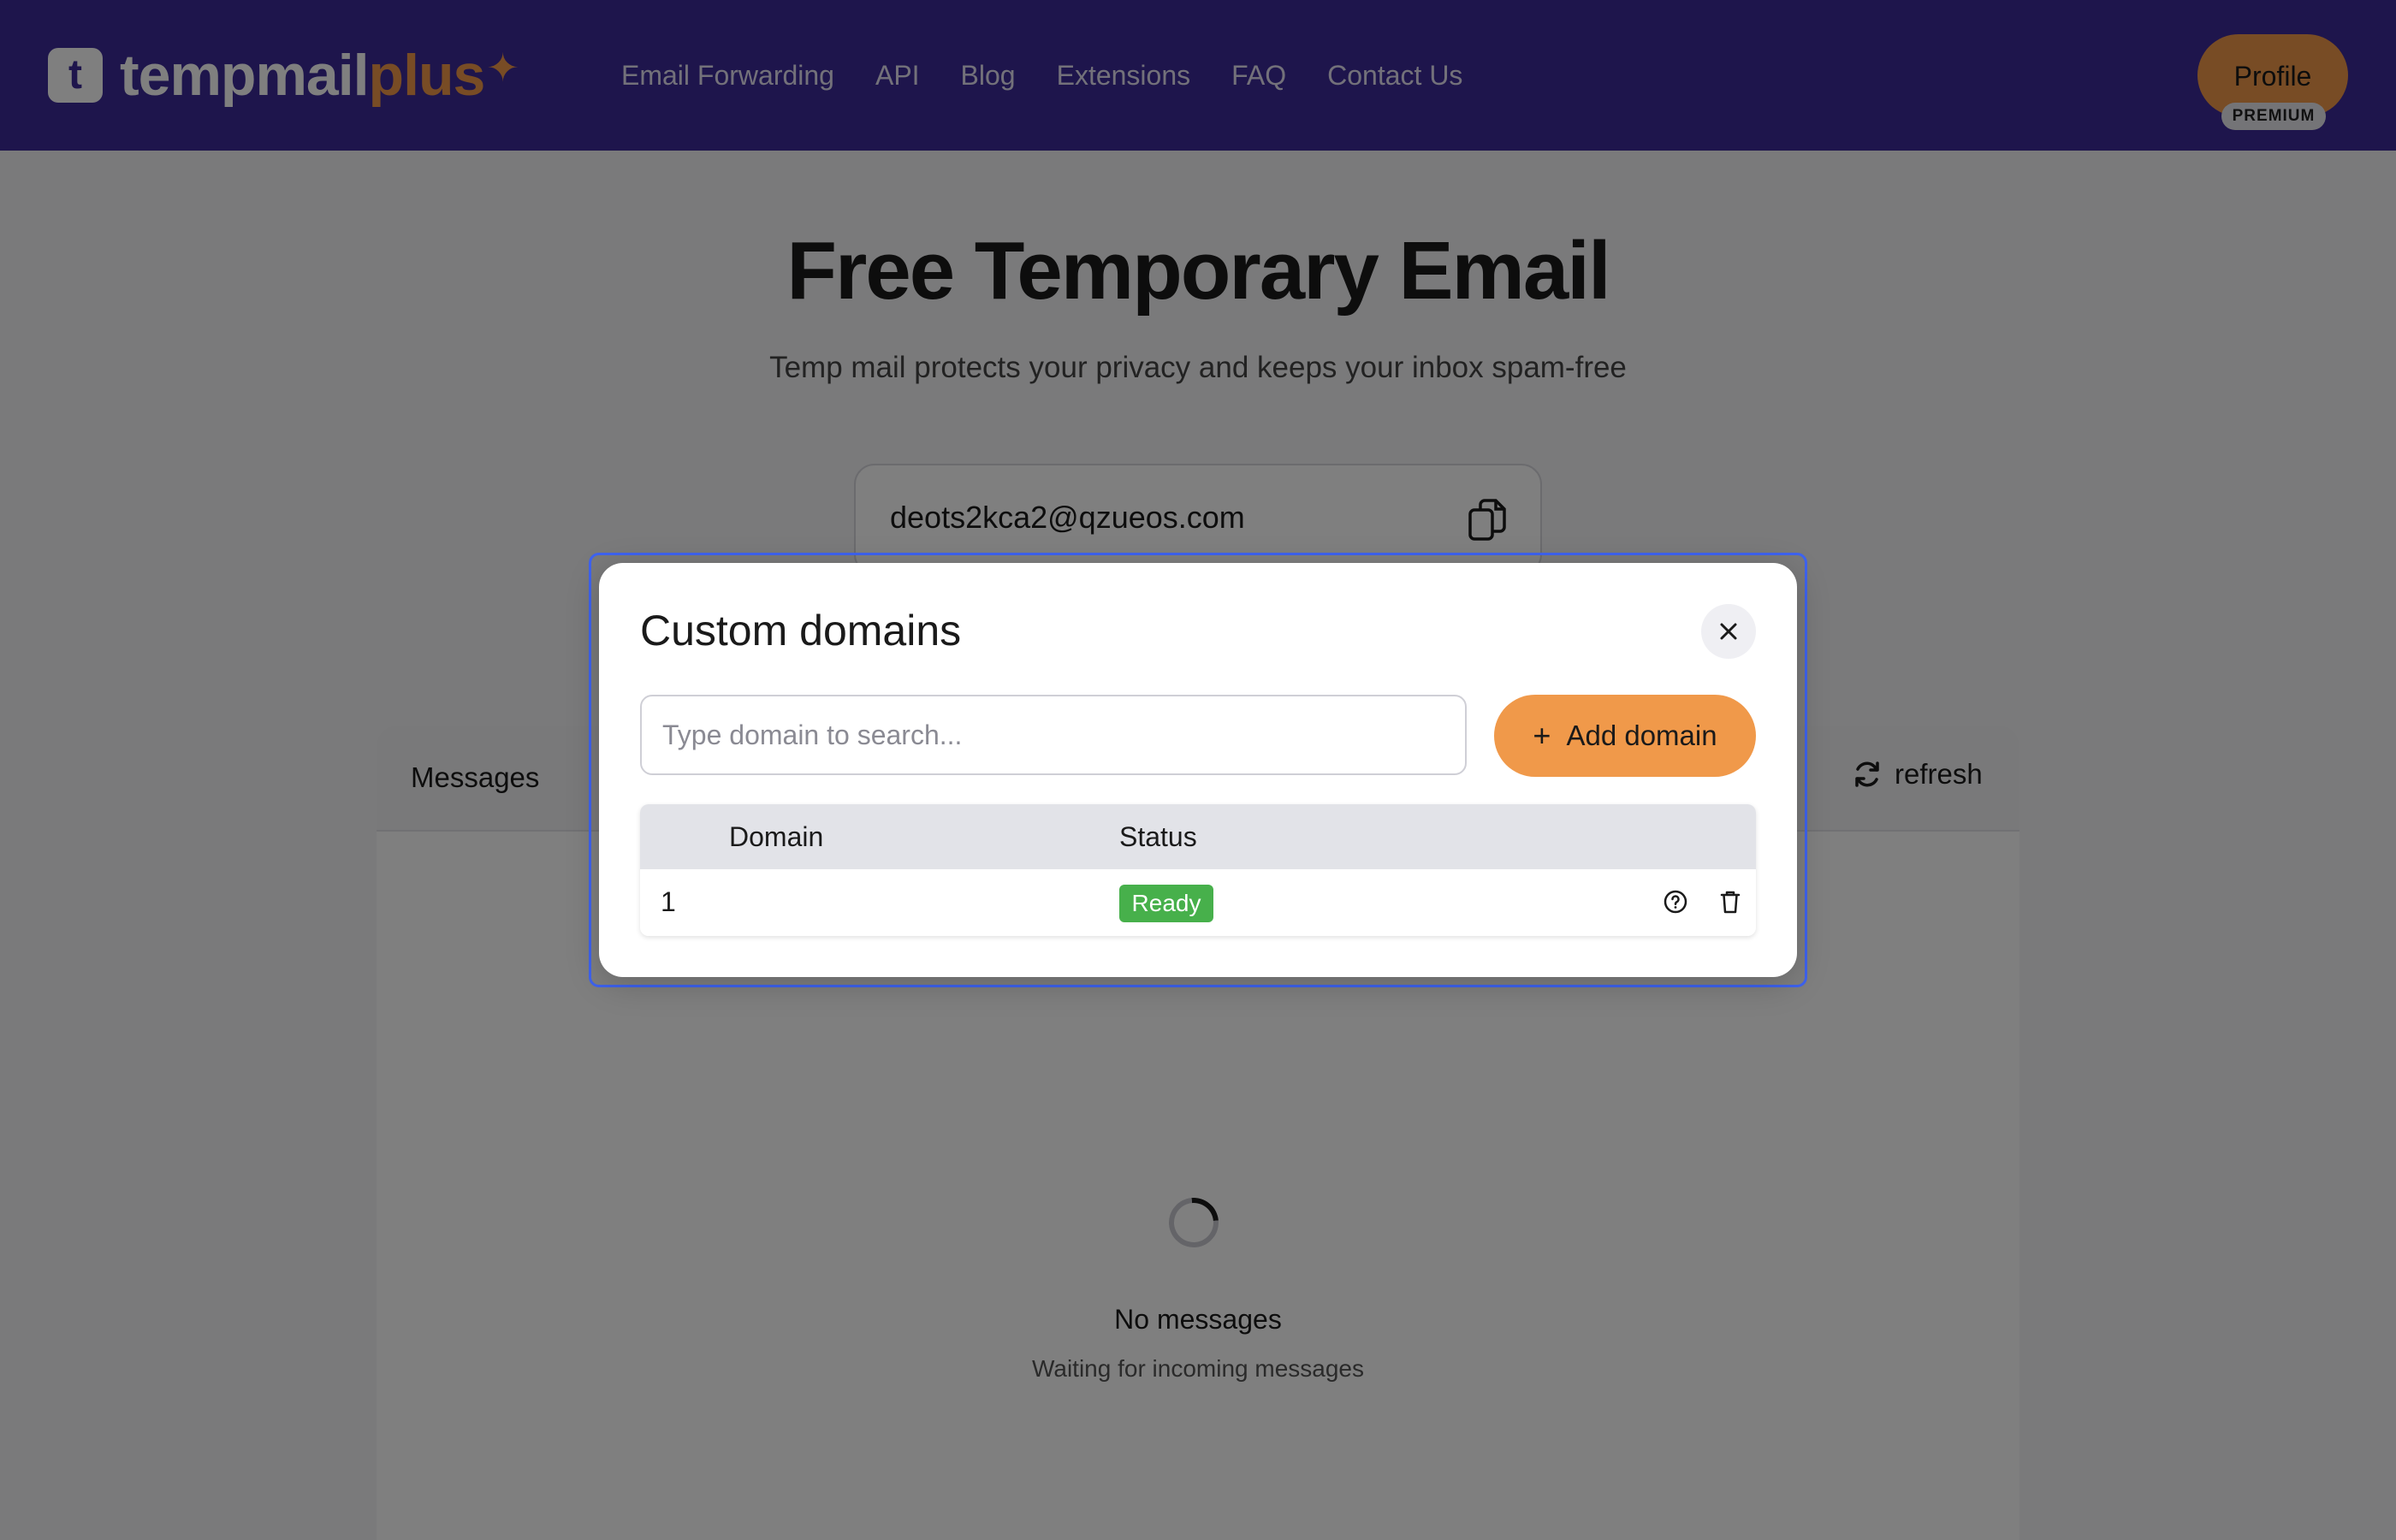 Image resolution: width=2396 pixels, height=1540 pixels. Describe the element at coordinates (1166, 903) in the screenshot. I see `status-badge: Ready` at that location.